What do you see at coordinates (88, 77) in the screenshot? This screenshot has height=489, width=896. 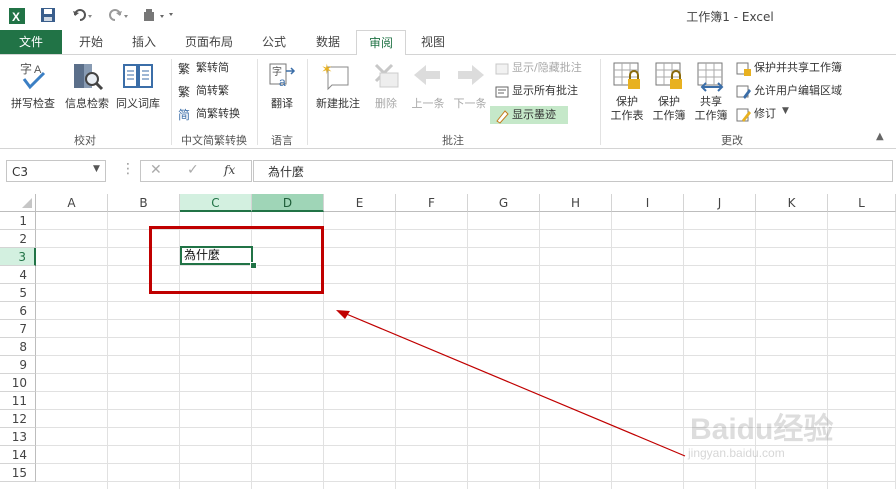 I see `research-icon` at bounding box center [88, 77].